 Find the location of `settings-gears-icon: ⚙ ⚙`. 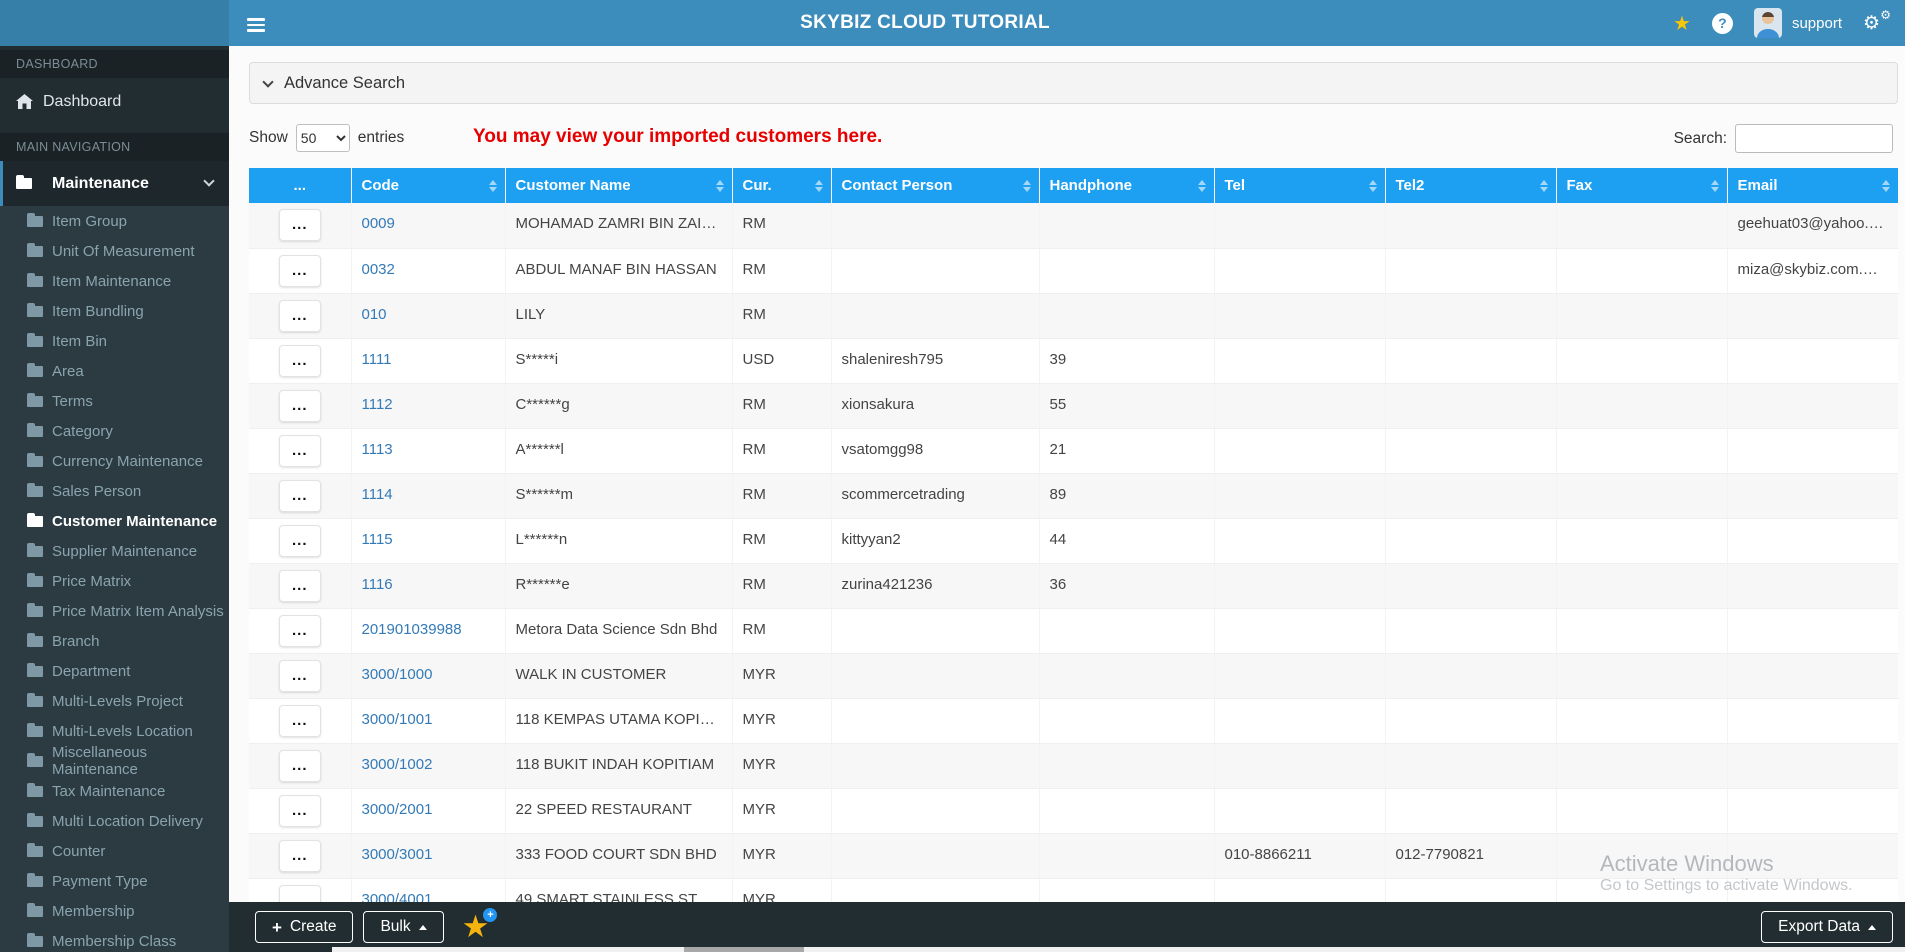

settings-gears-icon: ⚙ ⚙ is located at coordinates (1877, 21).